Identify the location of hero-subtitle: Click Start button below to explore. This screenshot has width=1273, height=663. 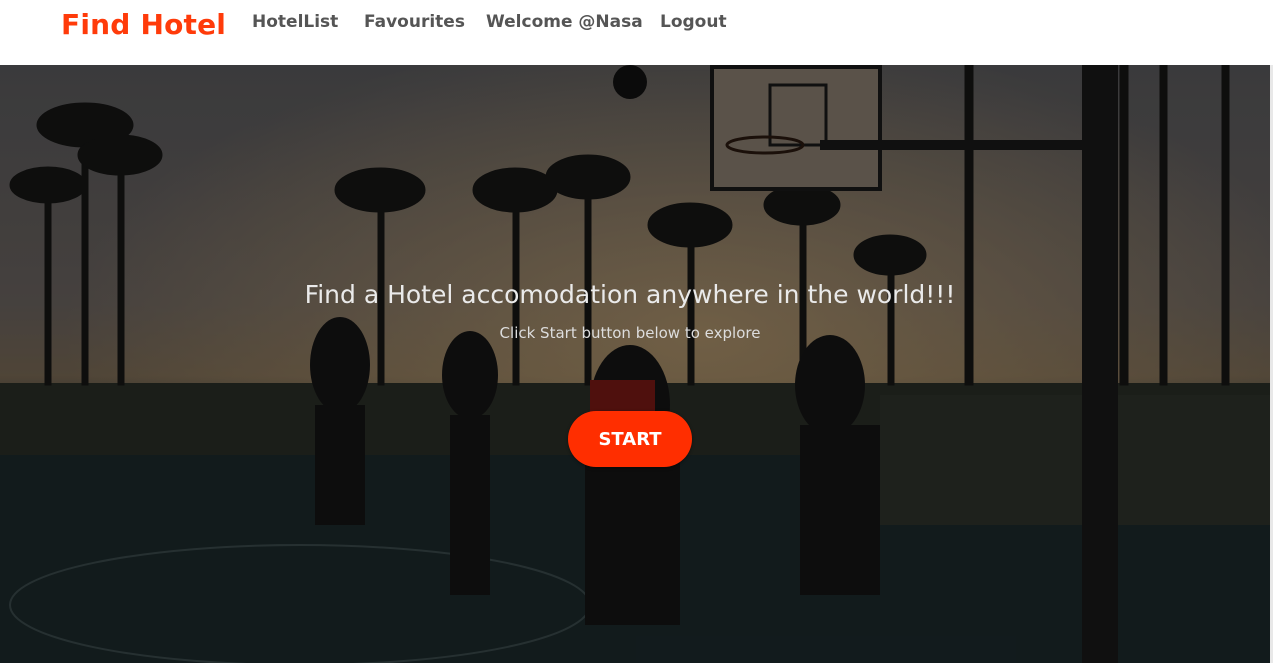
(630, 333).